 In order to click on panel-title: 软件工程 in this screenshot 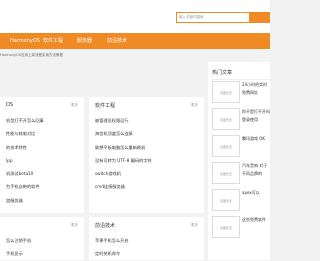, I will do `click(105, 106)`.